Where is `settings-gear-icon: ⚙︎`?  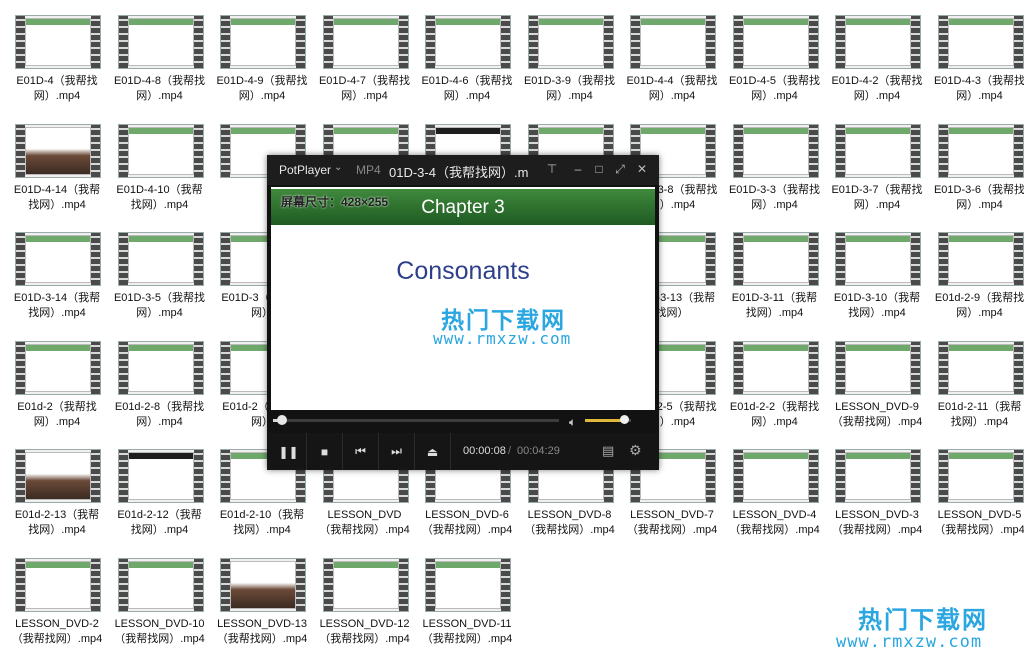
settings-gear-icon: ⚙︎ is located at coordinates (635, 450).